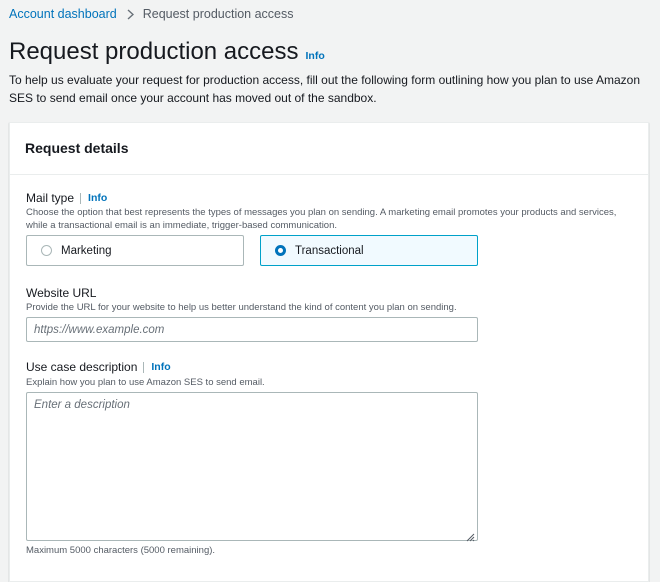 This screenshot has height=582, width=660. What do you see at coordinates (46, 250) in the screenshot?
I see `radio-marketing` at bounding box center [46, 250].